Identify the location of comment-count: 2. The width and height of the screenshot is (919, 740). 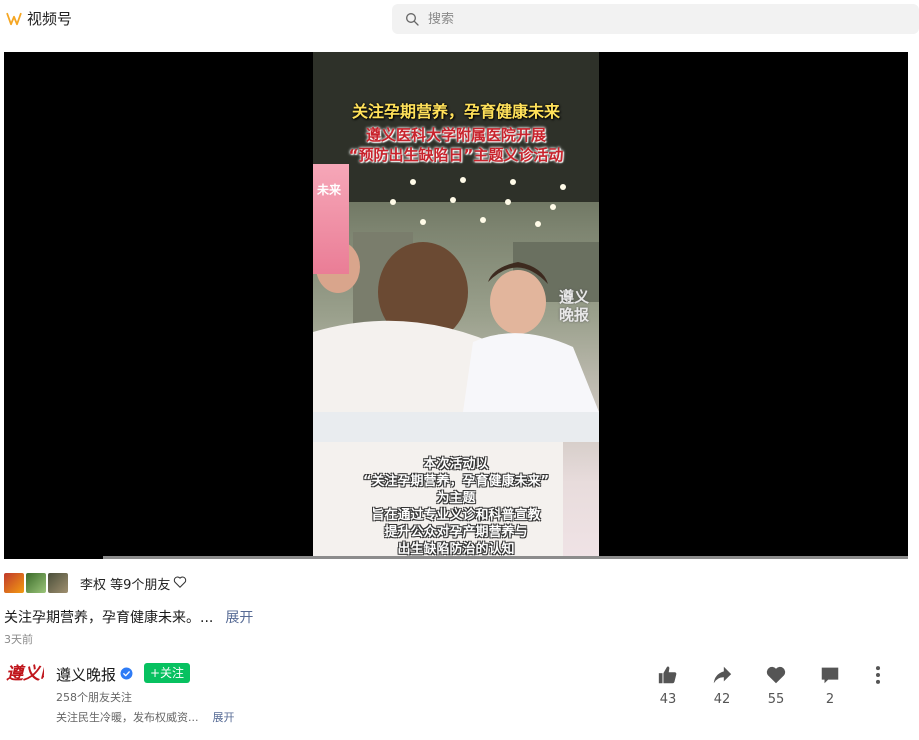
(830, 699).